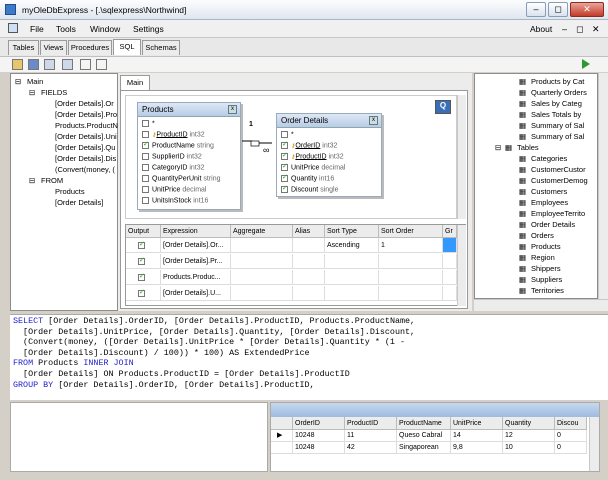 This screenshot has width=608, height=480. I want to click on tree-from: FROM, so click(52, 180).